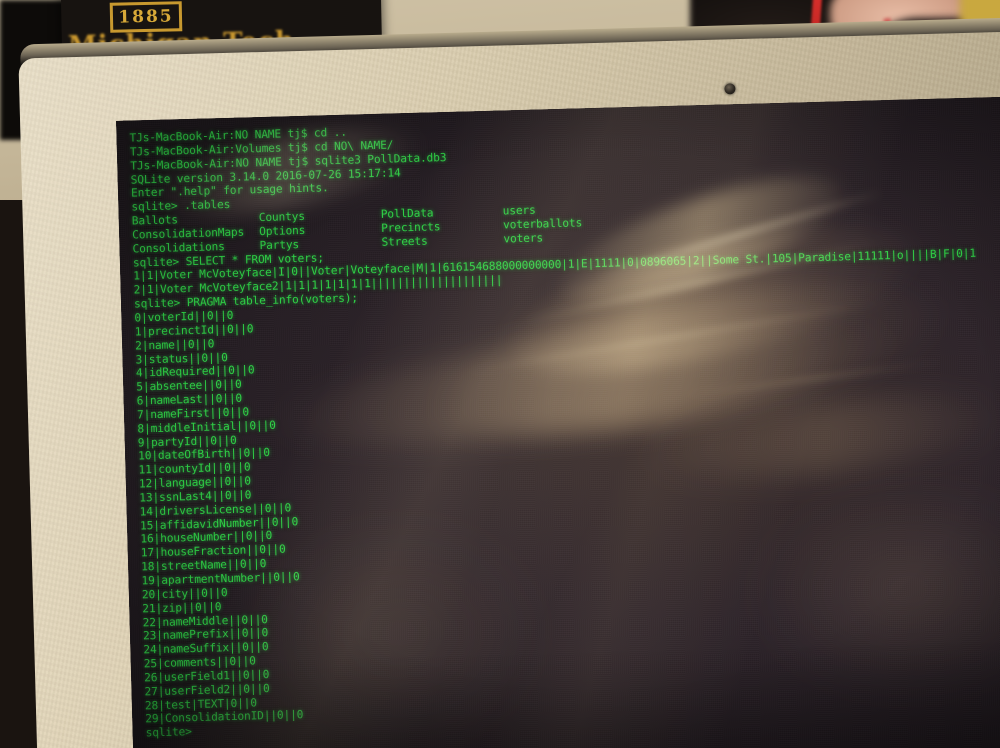  What do you see at coordinates (279, 244) in the screenshot?
I see `table-name: Partys` at bounding box center [279, 244].